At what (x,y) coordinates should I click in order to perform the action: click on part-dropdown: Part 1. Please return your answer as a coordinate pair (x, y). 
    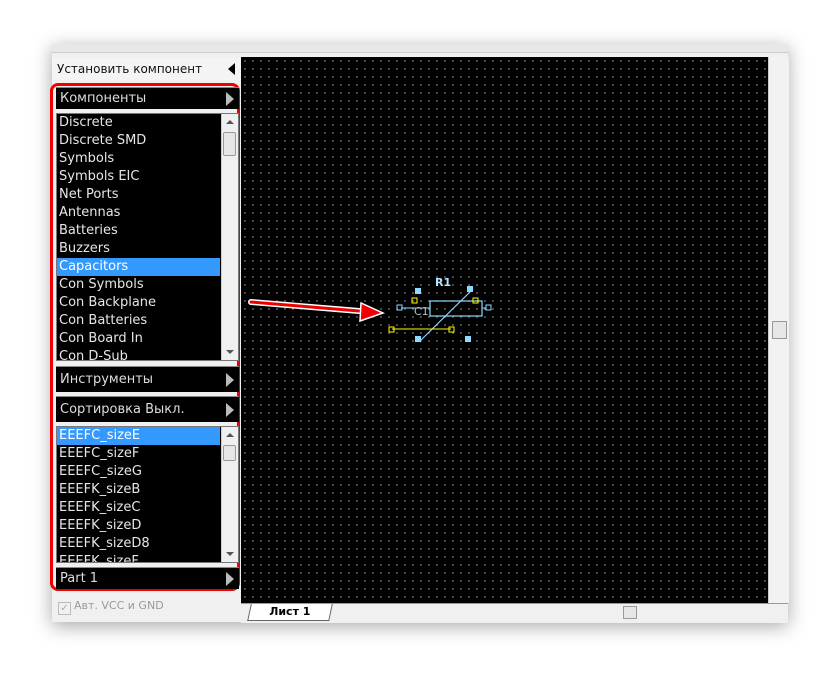
    Looking at the image, I should click on (147, 578).